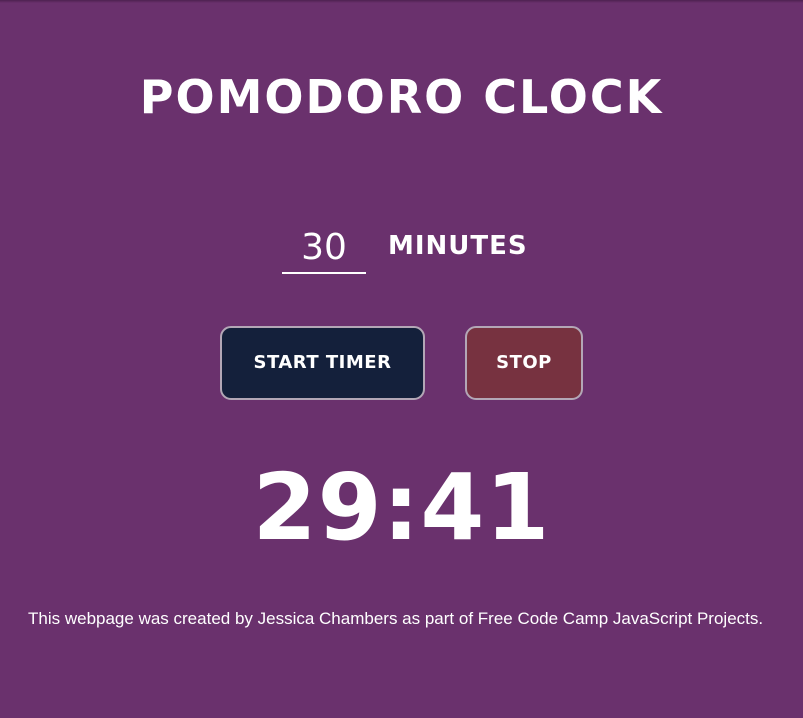 The height and width of the screenshot is (718, 803). I want to click on minutes-label: MINUTES, so click(458, 246).